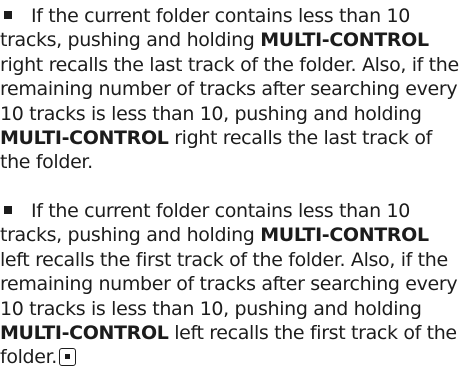 This screenshot has height=390, width=461. Describe the element at coordinates (67, 357) in the screenshot. I see `end-of-section-icon` at that location.